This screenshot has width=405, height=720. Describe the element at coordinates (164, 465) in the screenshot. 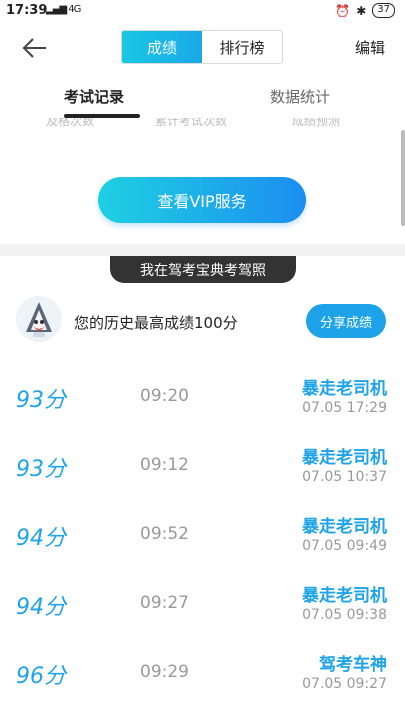

I see `record-duration: 09:12` at that location.